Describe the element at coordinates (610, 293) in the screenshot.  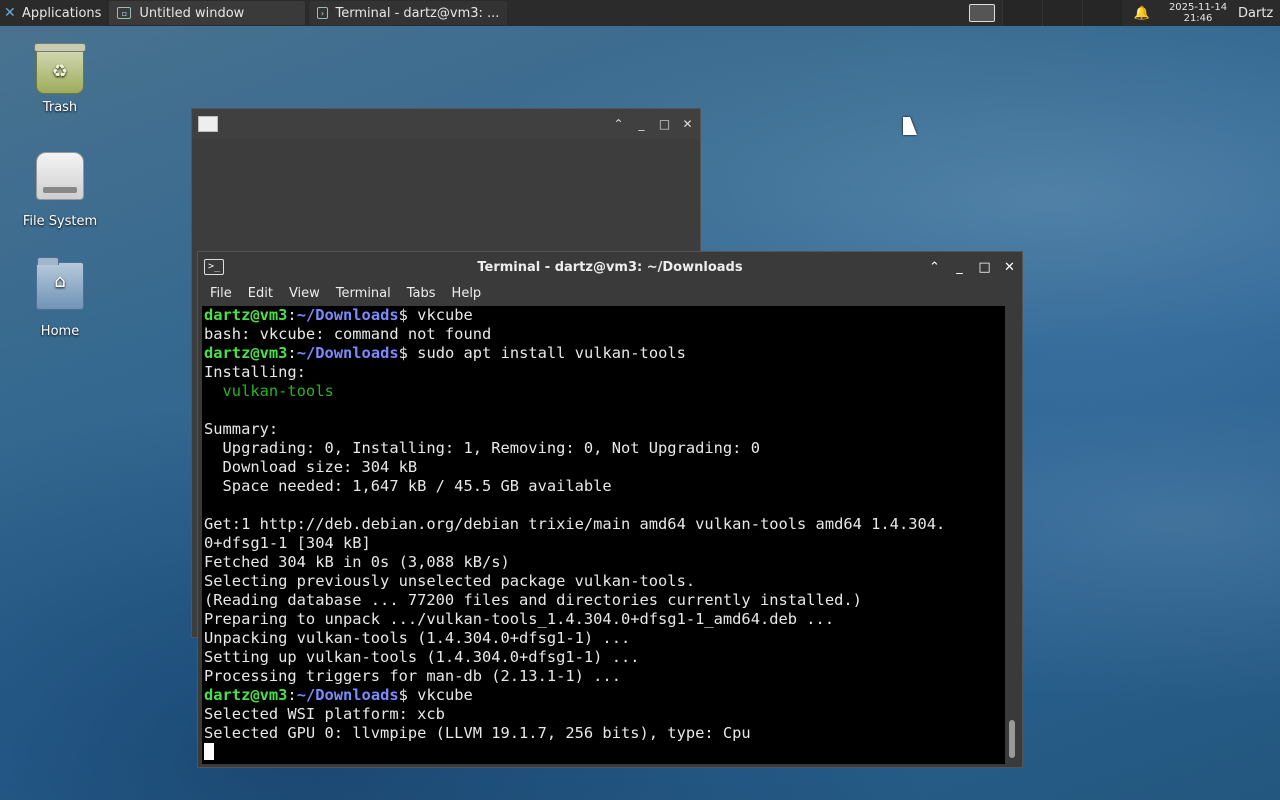
I see `terminal-menubar: File Edit View Terminal Tabs Help` at that location.